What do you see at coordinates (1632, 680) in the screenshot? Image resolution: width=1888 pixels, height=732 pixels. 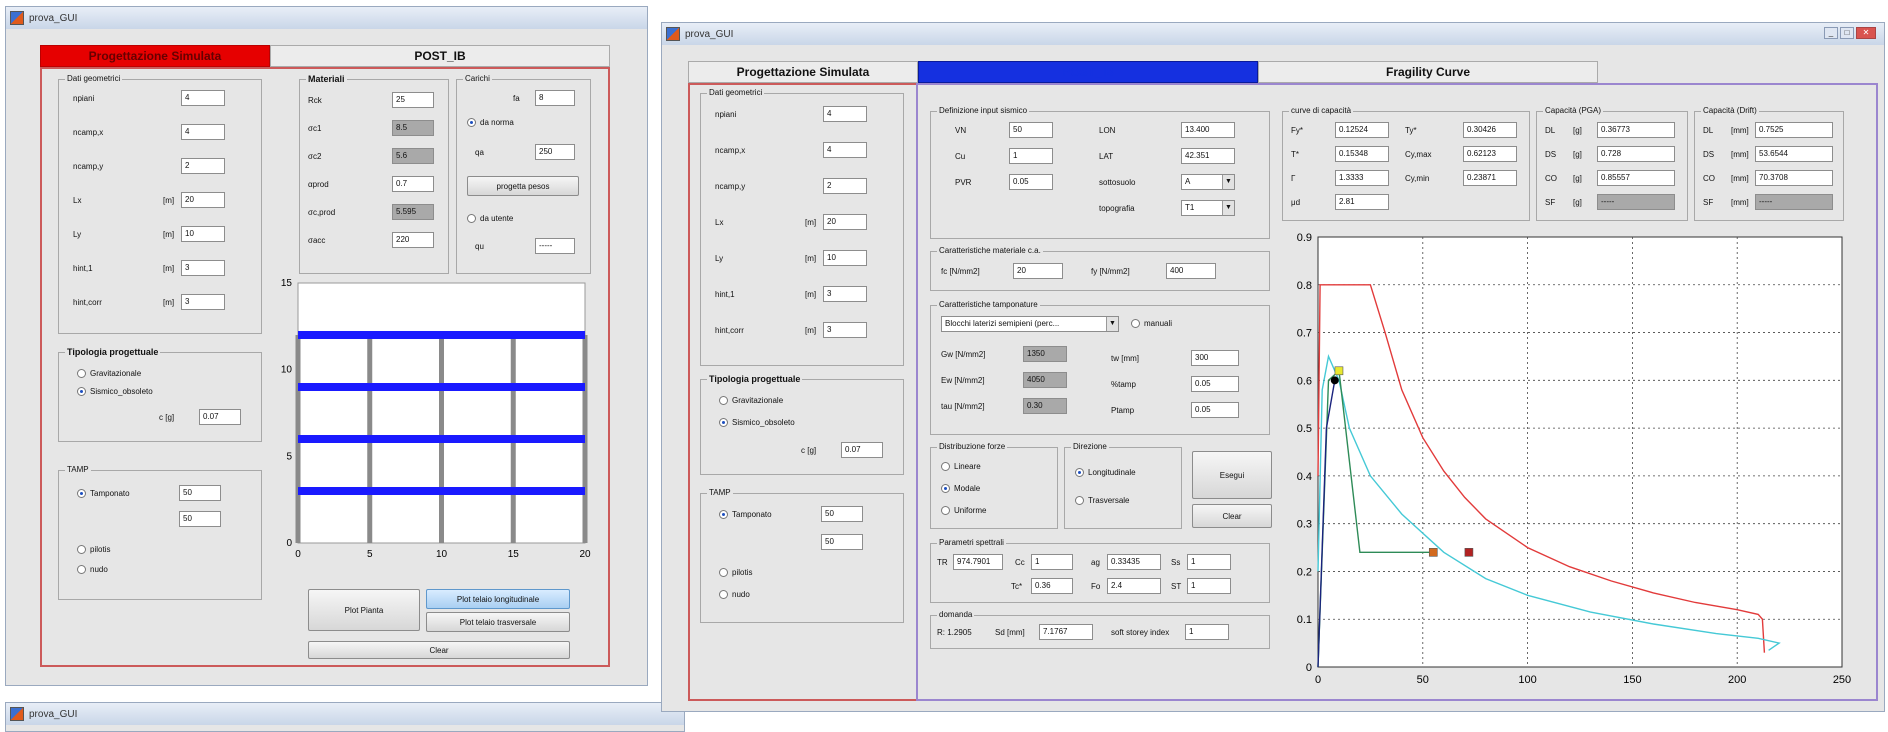 I see `x-tick-label: 150` at bounding box center [1632, 680].